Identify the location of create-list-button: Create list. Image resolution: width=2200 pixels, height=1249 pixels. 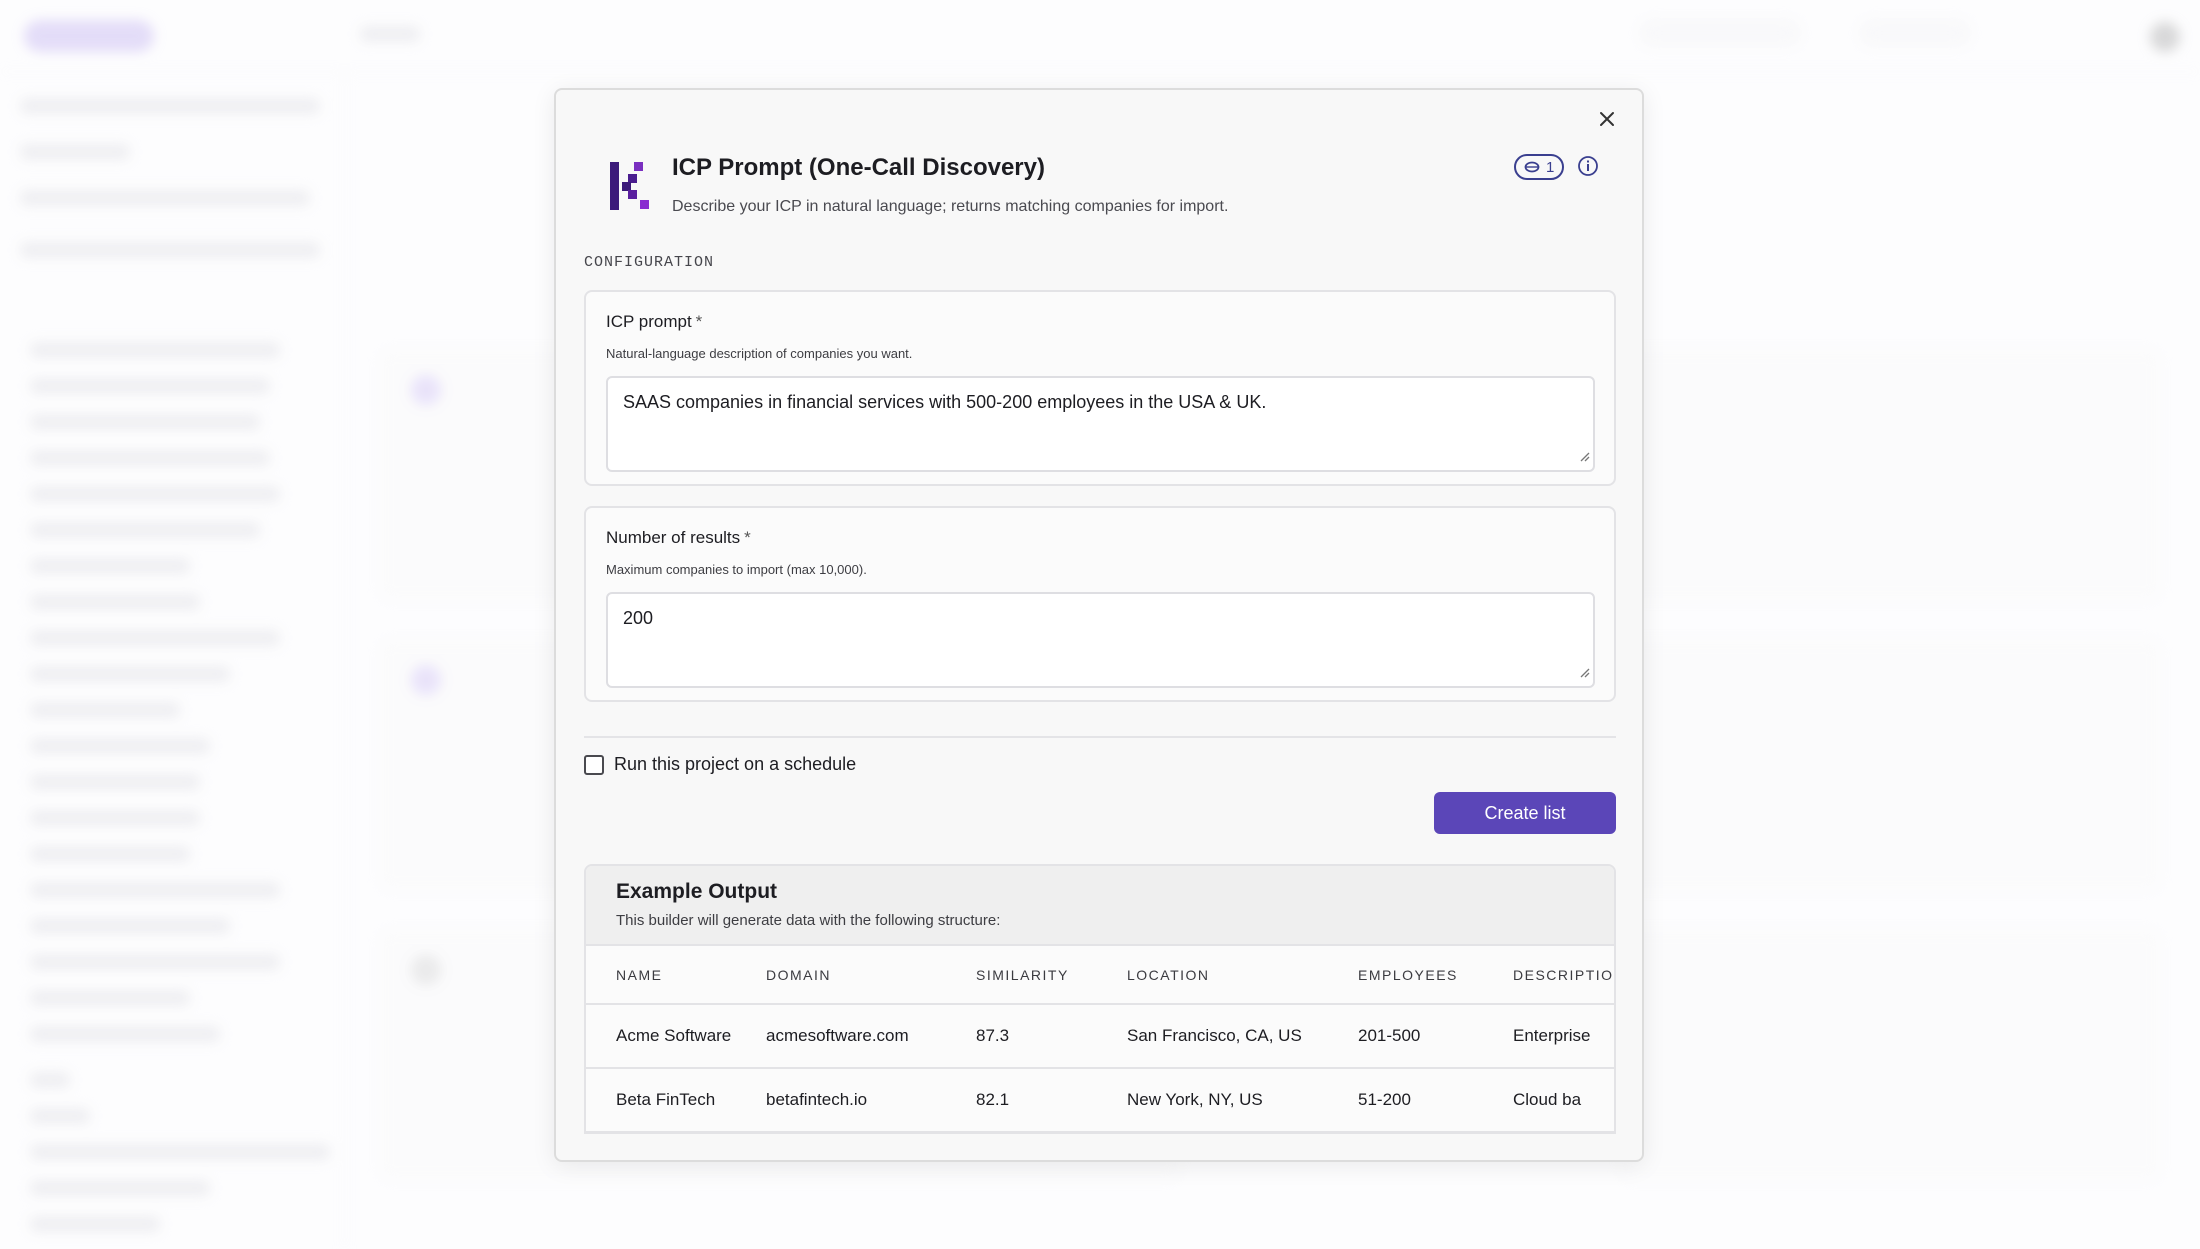
(1525, 813).